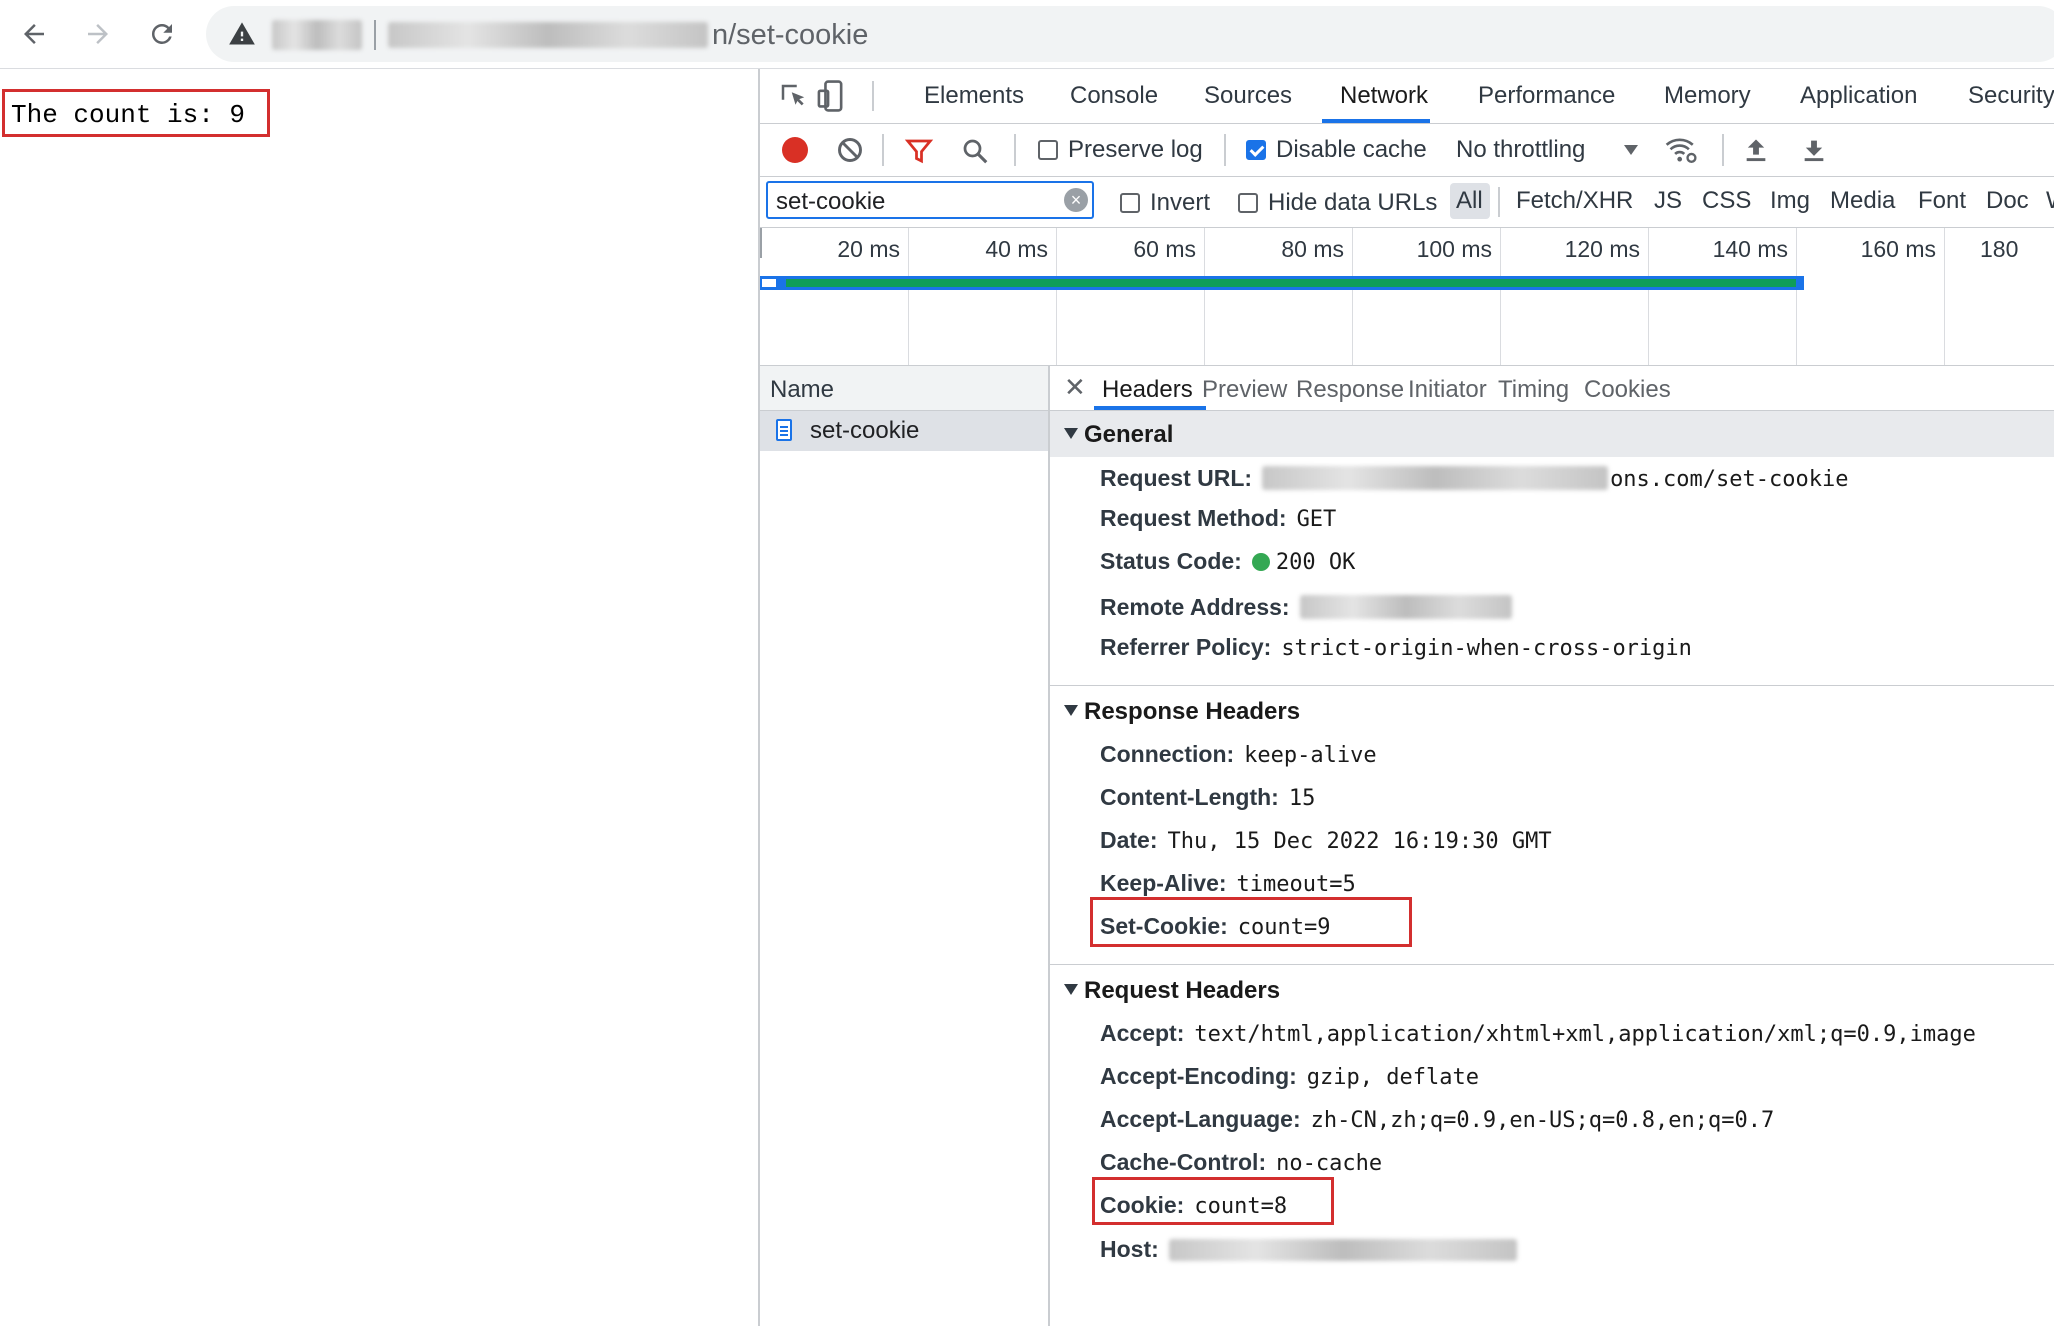 The width and height of the screenshot is (2054, 1326). What do you see at coordinates (1200, 1119) in the screenshot?
I see `header-key: Accept-Language:` at bounding box center [1200, 1119].